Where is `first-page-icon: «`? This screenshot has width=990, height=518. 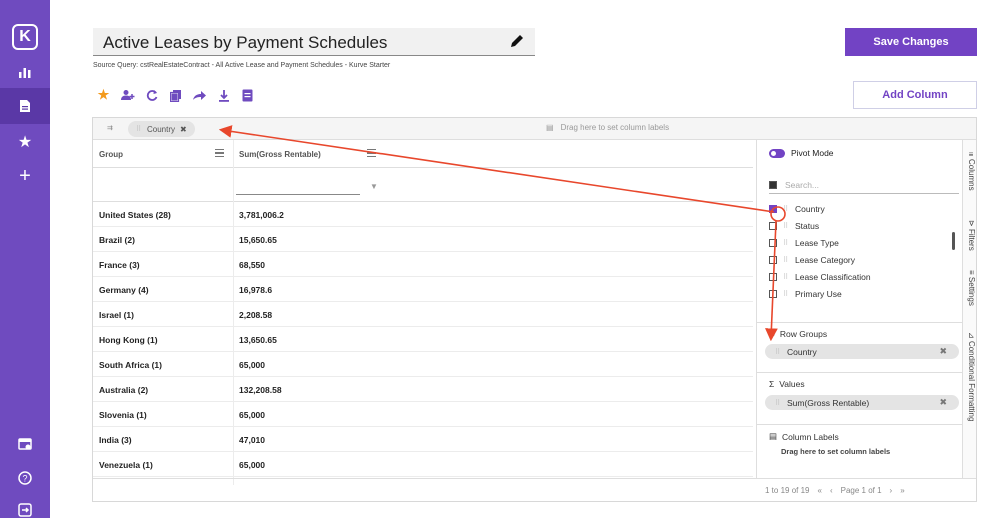
first-page-icon: « is located at coordinates (819, 490).